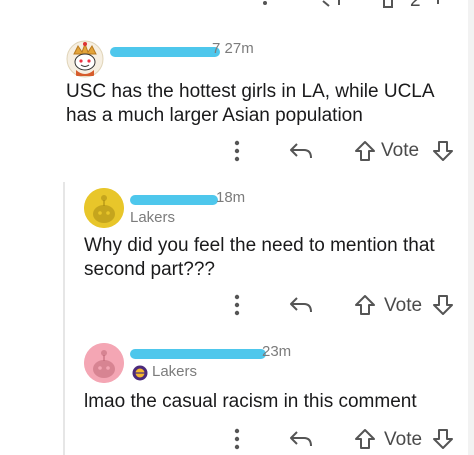 The image size is (474, 455). Describe the element at coordinates (250, 401) in the screenshot. I see `comment-body: lmao the casual racism in this comment` at that location.